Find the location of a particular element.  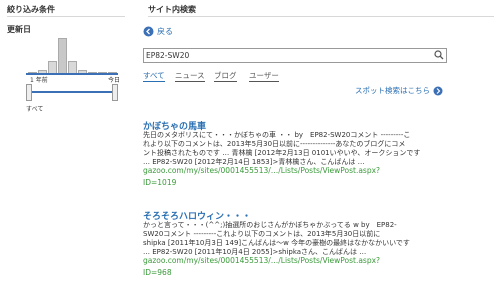

slider-track is located at coordinates (72, 92).